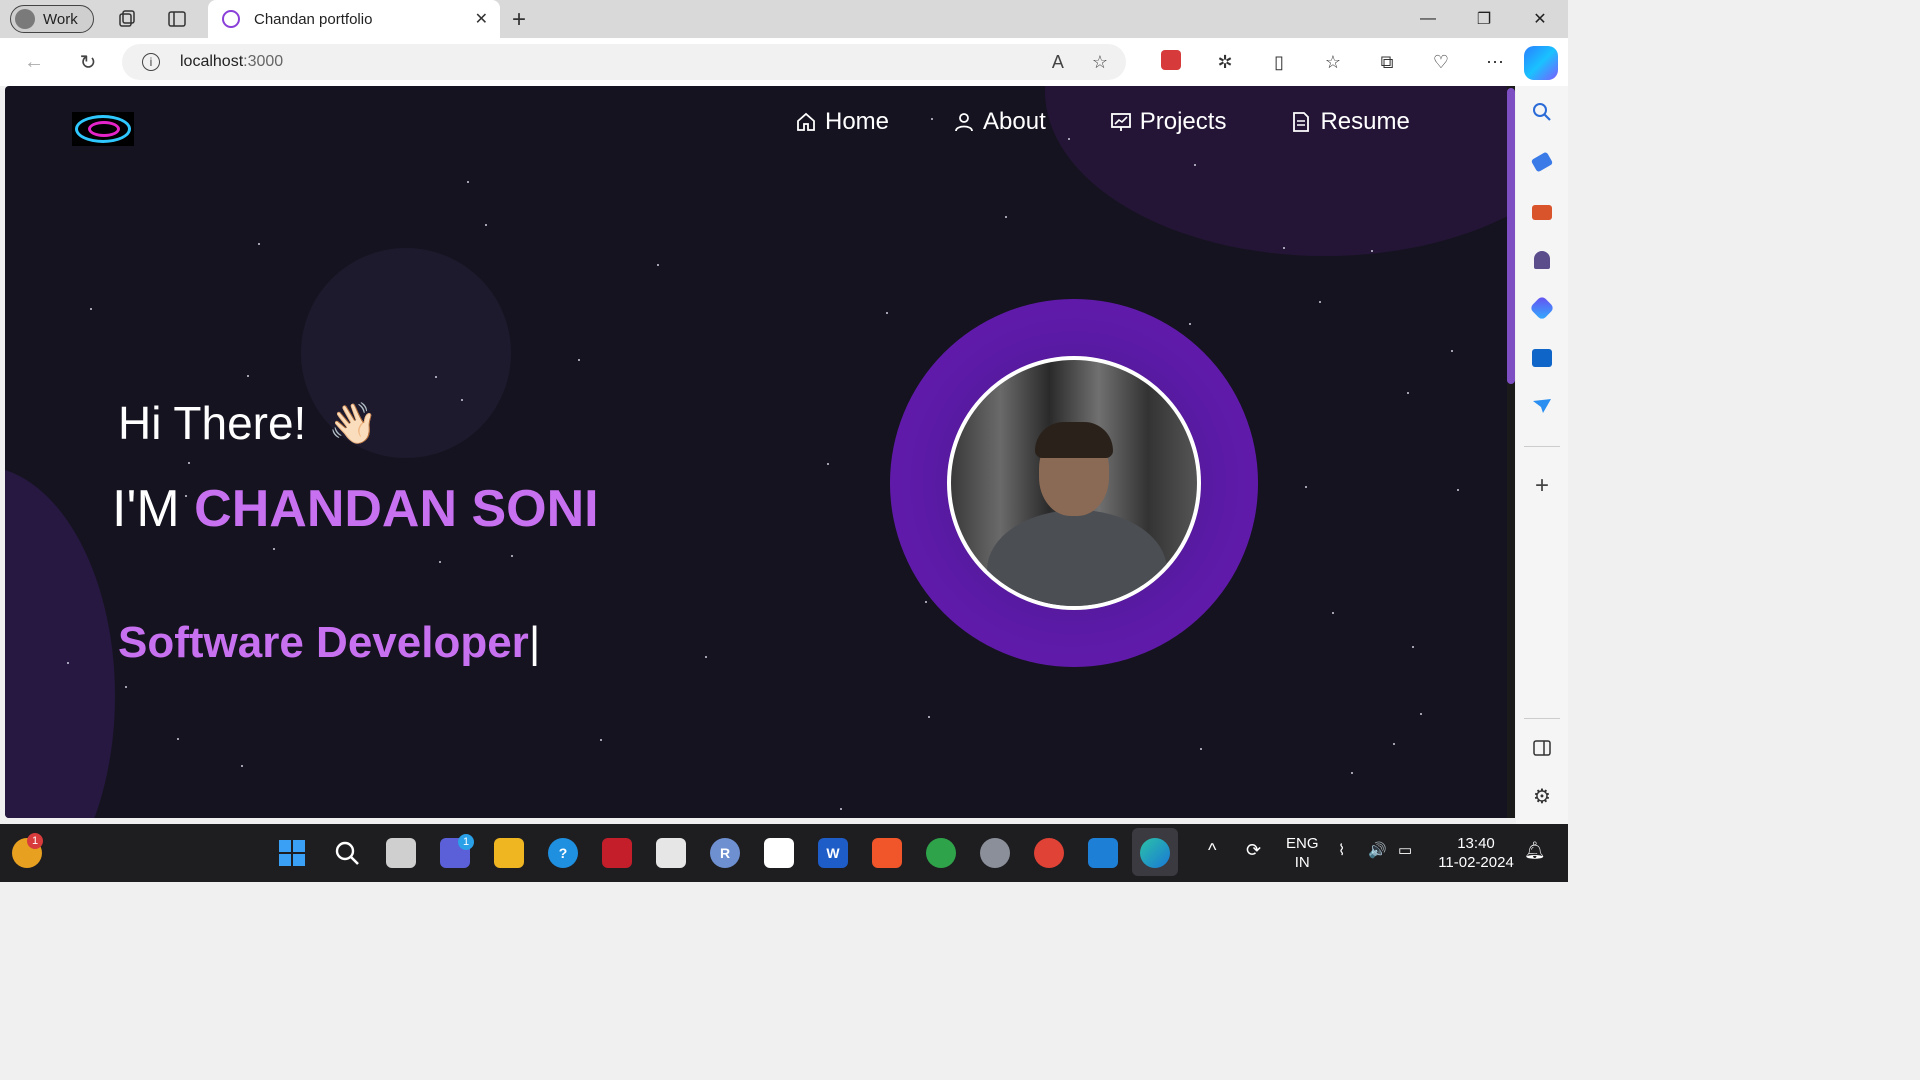 Image resolution: width=1920 pixels, height=1080 pixels. I want to click on word-icon: W, so click(833, 853).